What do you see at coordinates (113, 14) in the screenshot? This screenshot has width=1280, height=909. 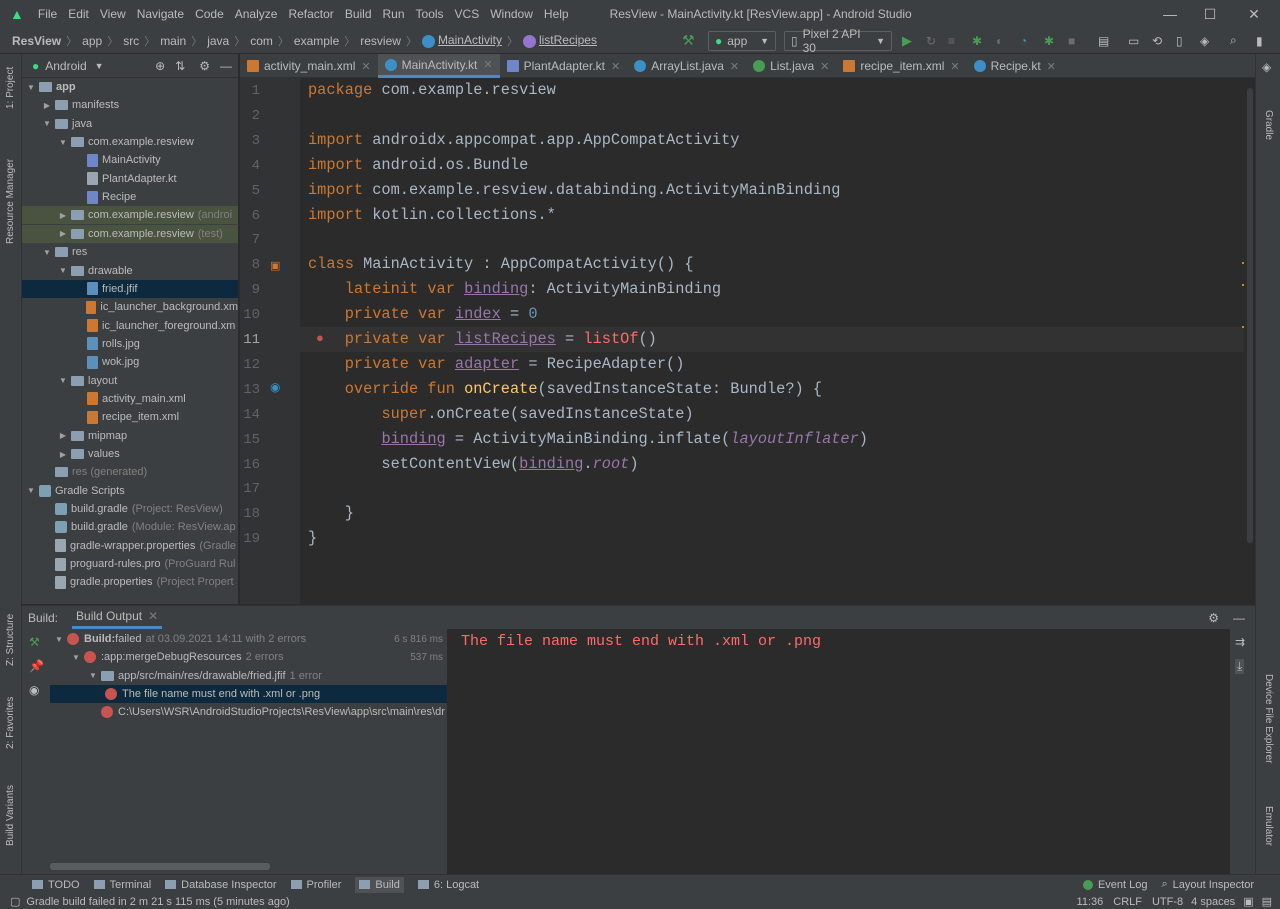 I see `menu-view: View` at bounding box center [113, 14].